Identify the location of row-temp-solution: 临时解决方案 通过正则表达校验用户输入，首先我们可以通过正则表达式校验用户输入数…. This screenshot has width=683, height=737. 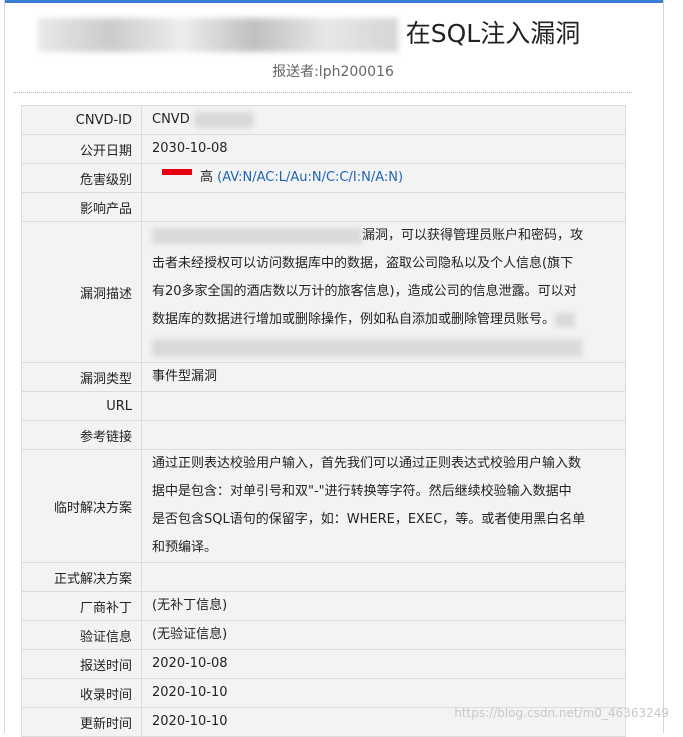
(323, 506).